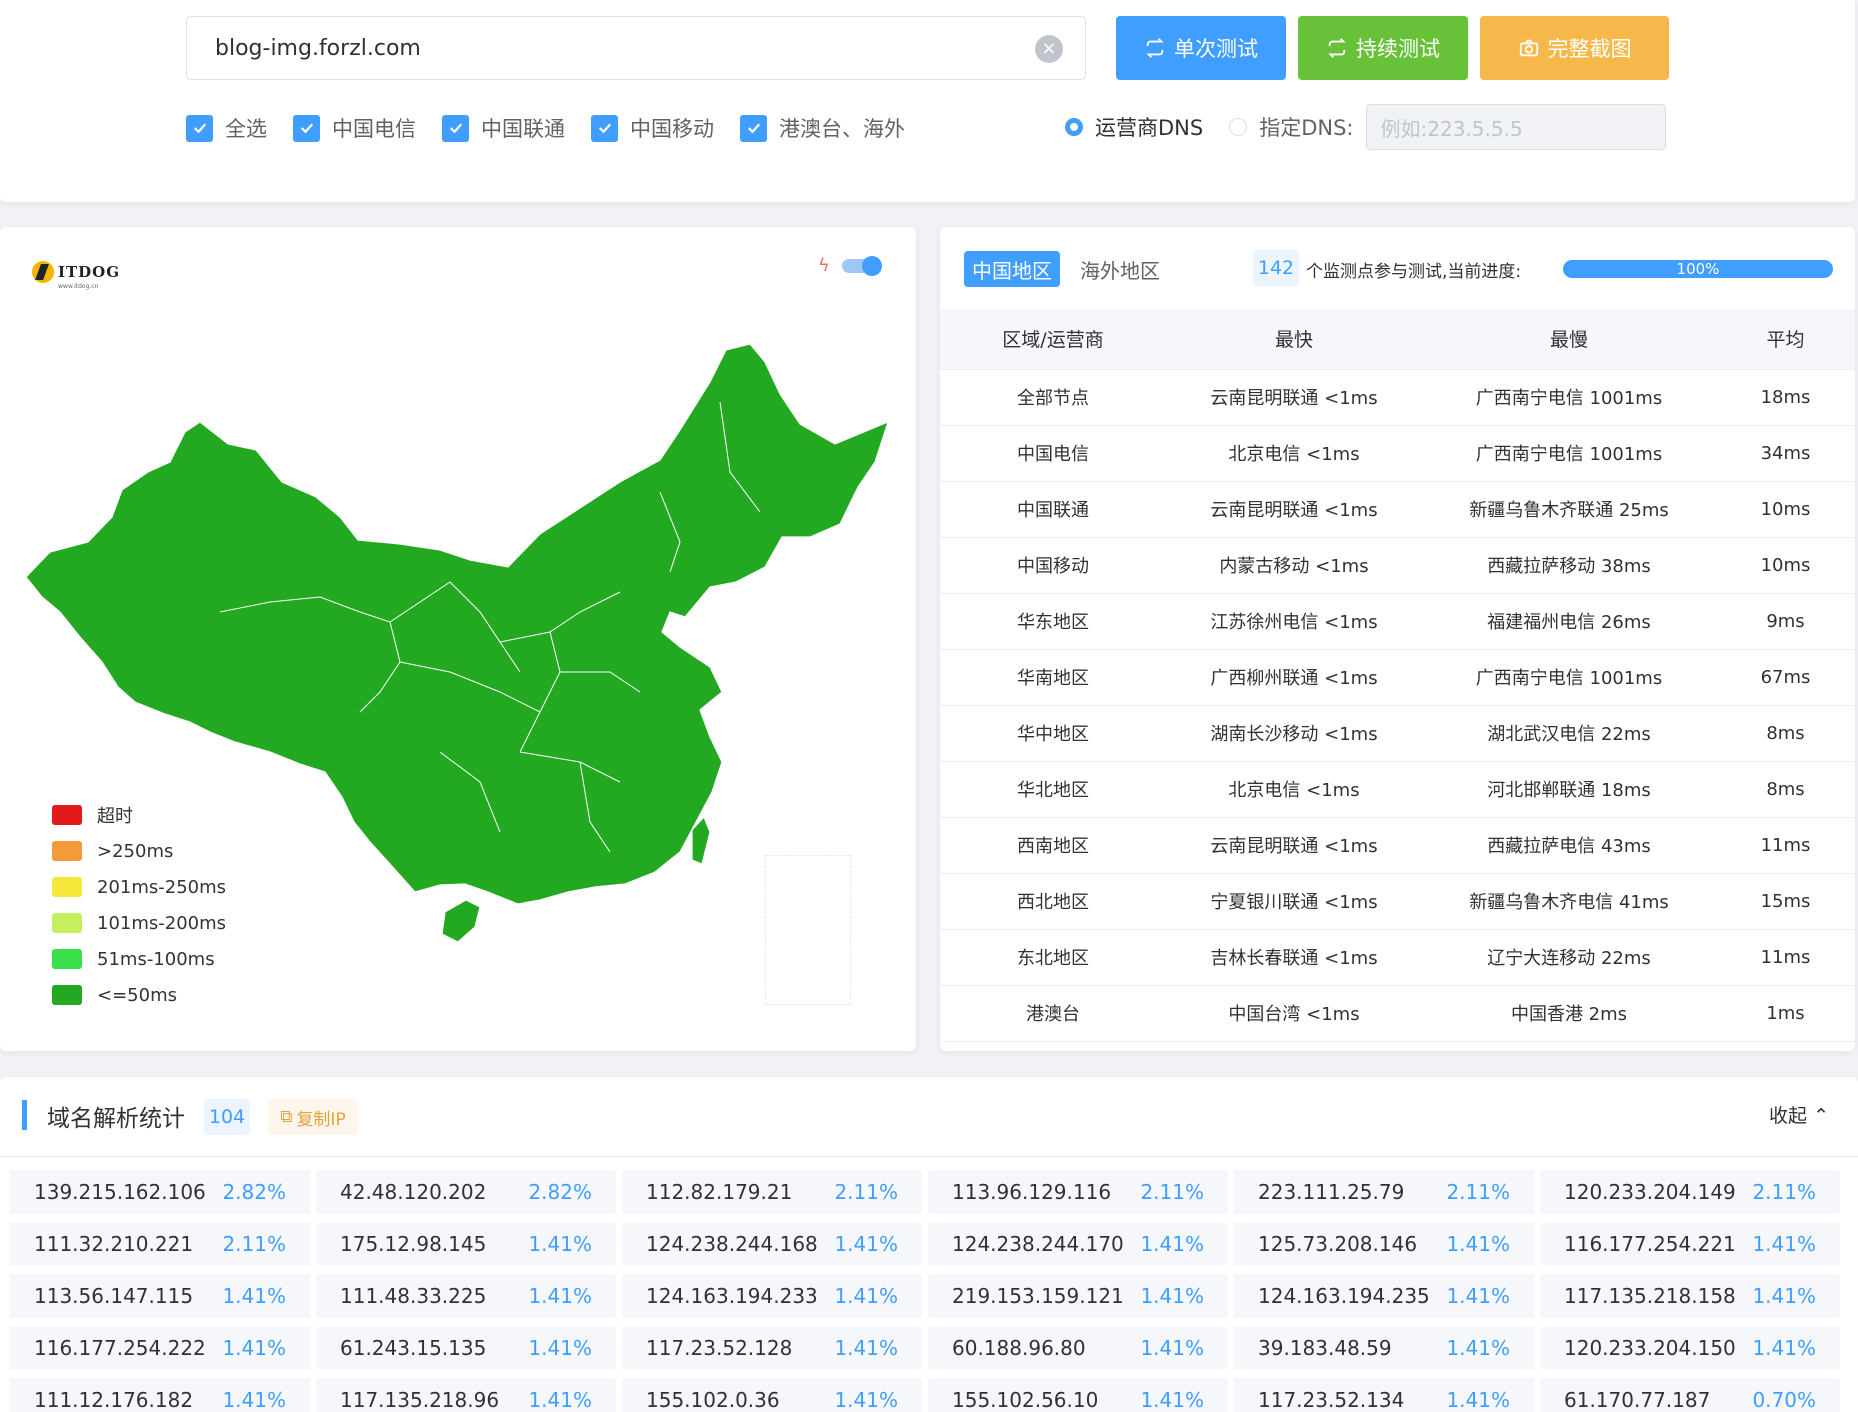 The height and width of the screenshot is (1412, 1858). Describe the element at coordinates (1397, 621) in the screenshot. I see `table-row: 华东地区 江苏徐州电信 <1ms 福建福州电信 26ms 9ms` at that location.